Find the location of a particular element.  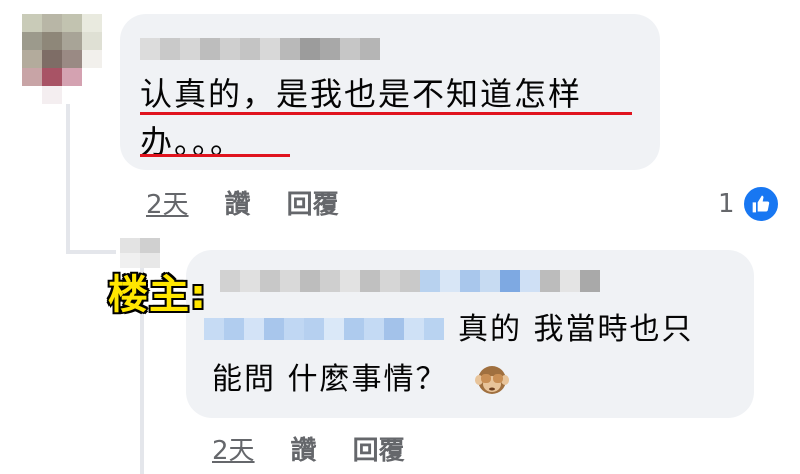

comment-text-line2: 办。。。 is located at coordinates (192, 142).